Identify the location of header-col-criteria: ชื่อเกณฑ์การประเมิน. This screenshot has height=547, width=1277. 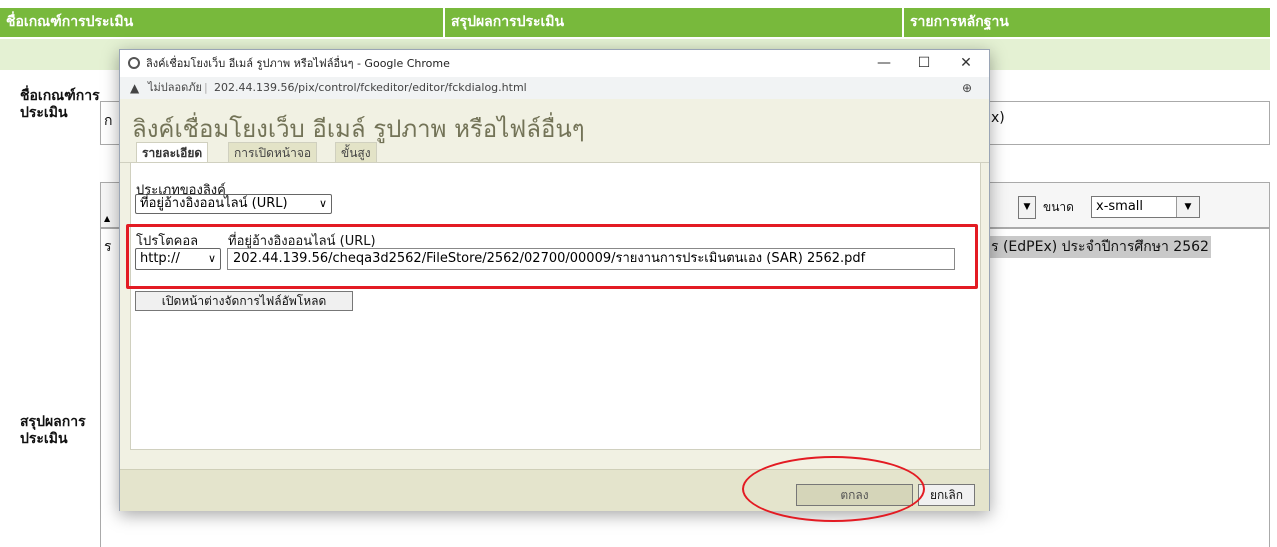
(221, 22).